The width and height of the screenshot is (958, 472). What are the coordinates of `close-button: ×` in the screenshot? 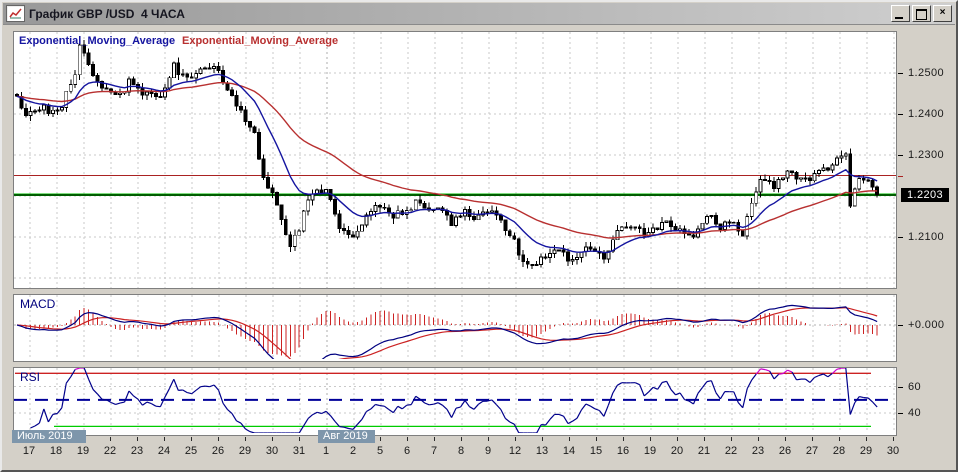 It's located at (942, 13).